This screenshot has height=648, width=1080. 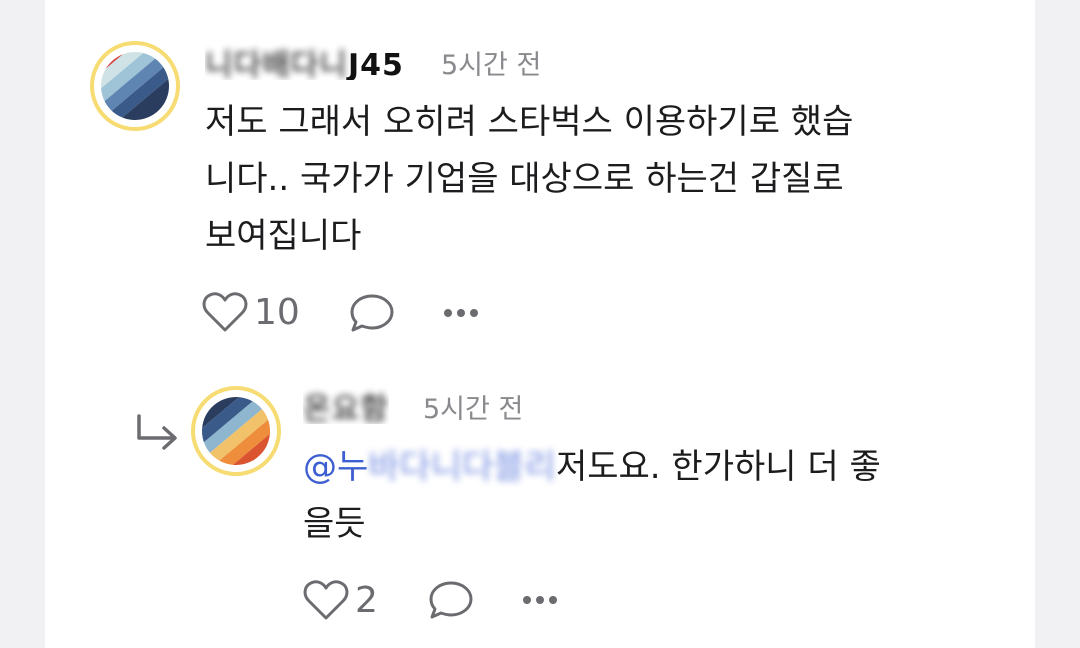 I want to click on replier-avatar, so click(x=236, y=431).